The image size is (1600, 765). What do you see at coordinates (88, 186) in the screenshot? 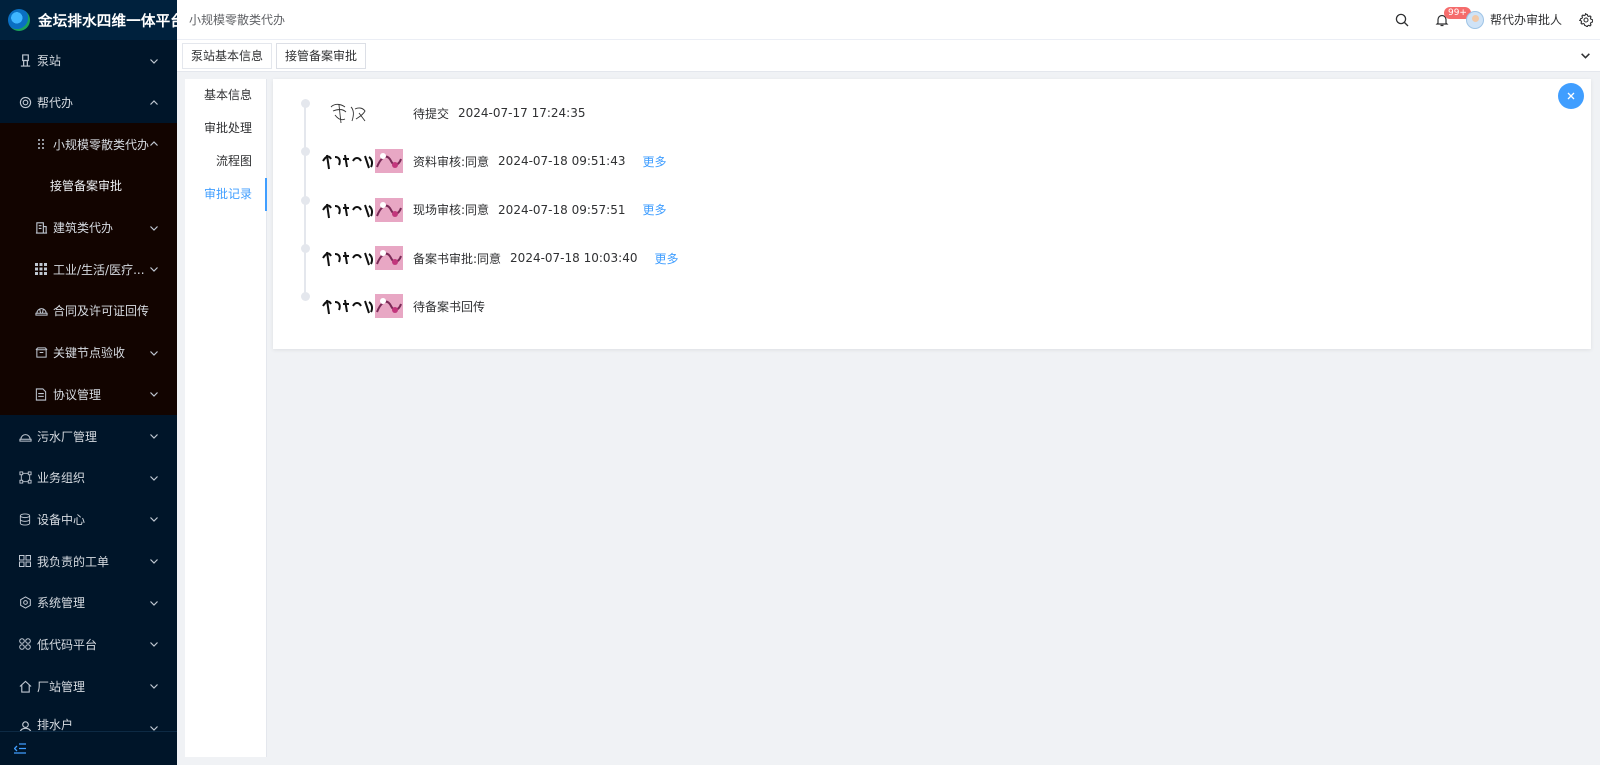
I see `sidebar-item-takeover-approval: 接管备案审批` at bounding box center [88, 186].